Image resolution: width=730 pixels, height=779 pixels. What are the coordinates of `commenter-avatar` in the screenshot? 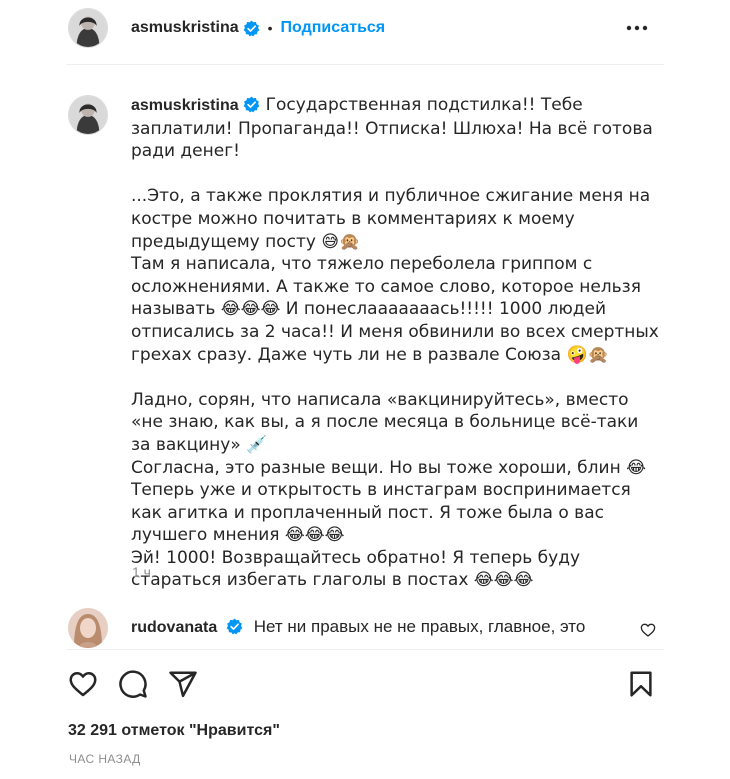 It's located at (88, 628).